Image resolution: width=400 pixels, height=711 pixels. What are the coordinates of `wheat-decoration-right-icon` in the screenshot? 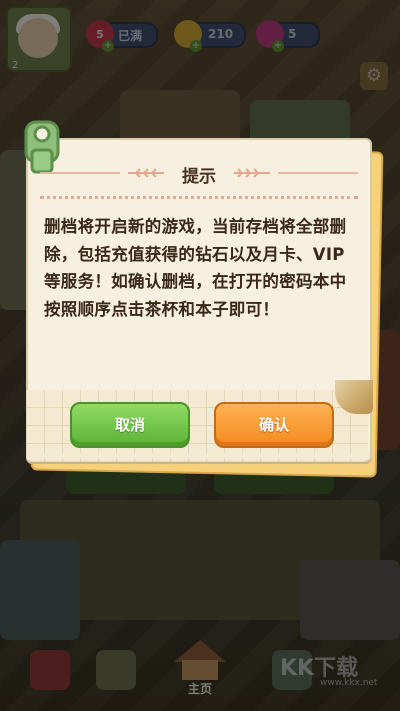 It's located at (252, 173).